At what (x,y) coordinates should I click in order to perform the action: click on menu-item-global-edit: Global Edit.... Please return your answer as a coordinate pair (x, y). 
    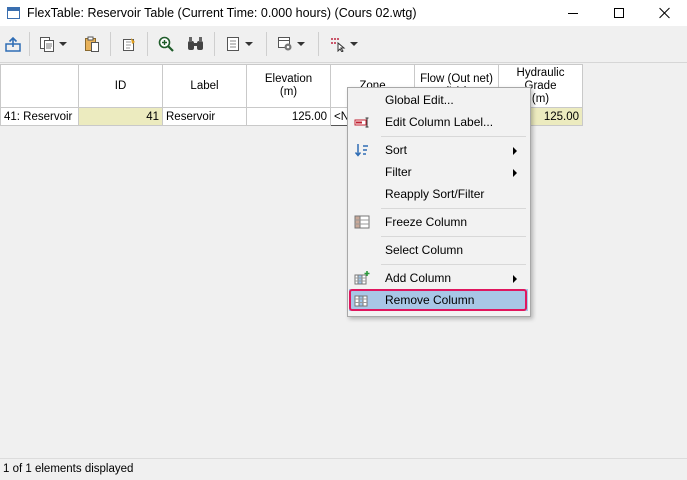
    Looking at the image, I should click on (438, 100).